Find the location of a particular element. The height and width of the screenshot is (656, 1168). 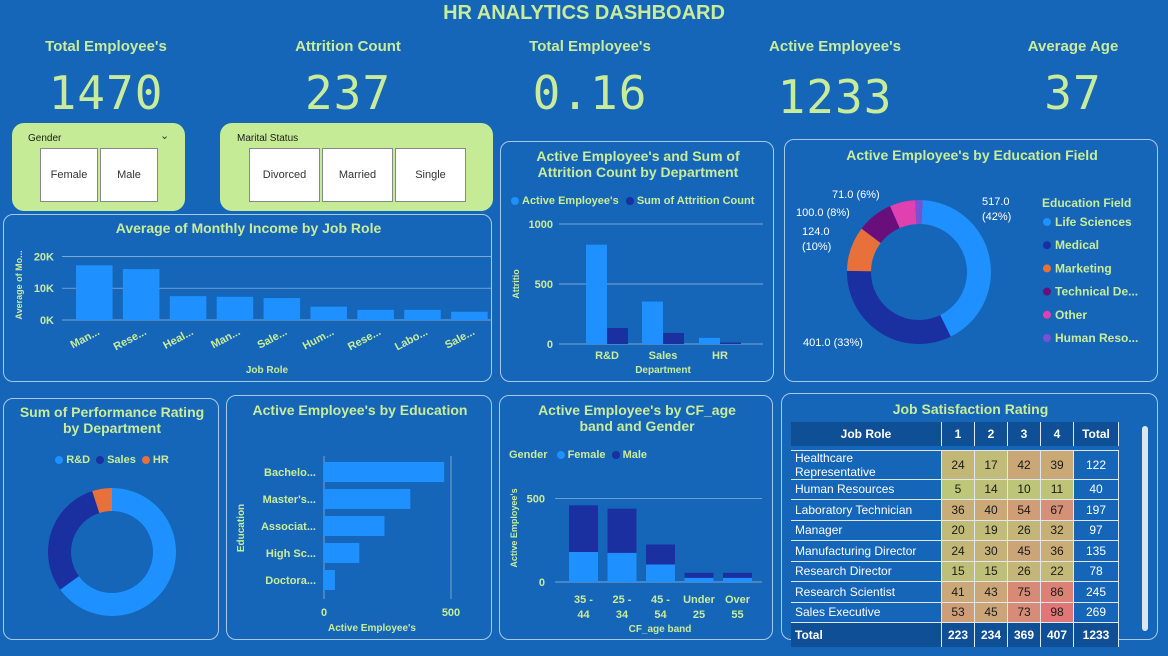

x-tick-label: 45 - is located at coordinates (660, 600).